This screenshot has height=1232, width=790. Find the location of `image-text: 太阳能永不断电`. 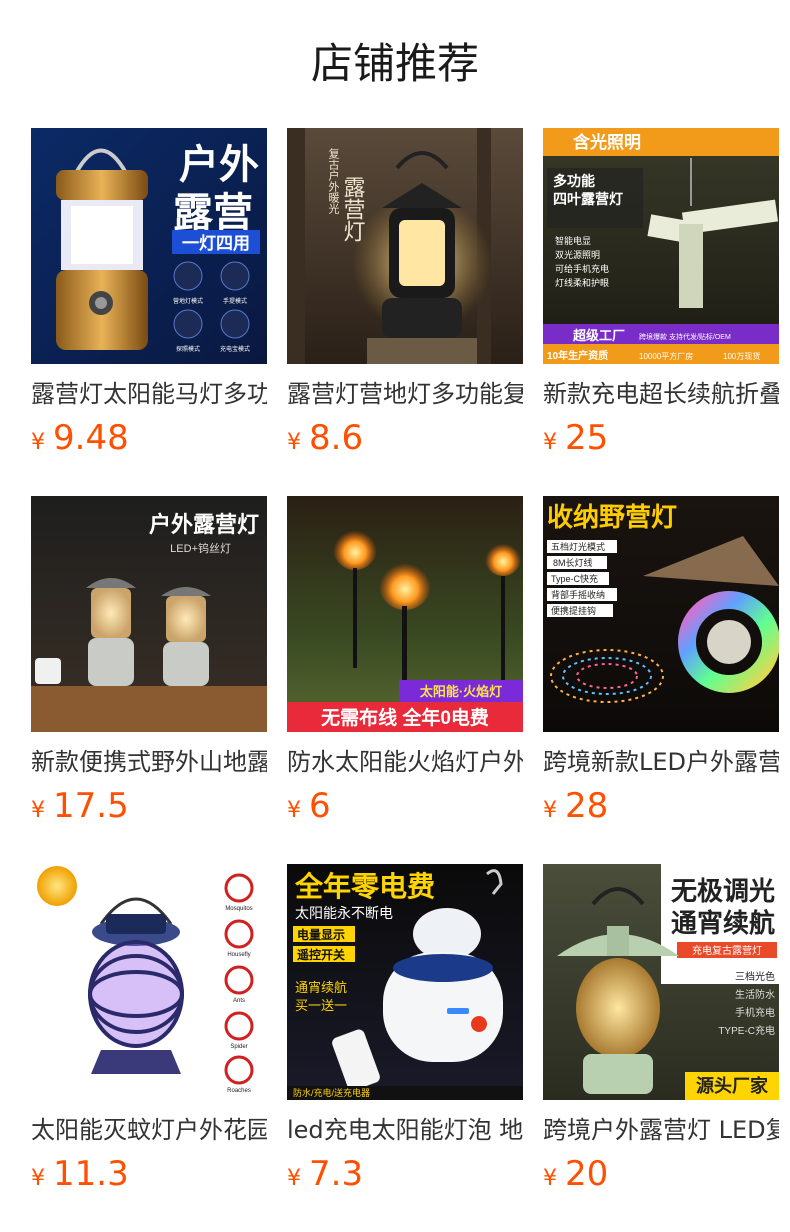

image-text: 太阳能永不断电 is located at coordinates (344, 913).